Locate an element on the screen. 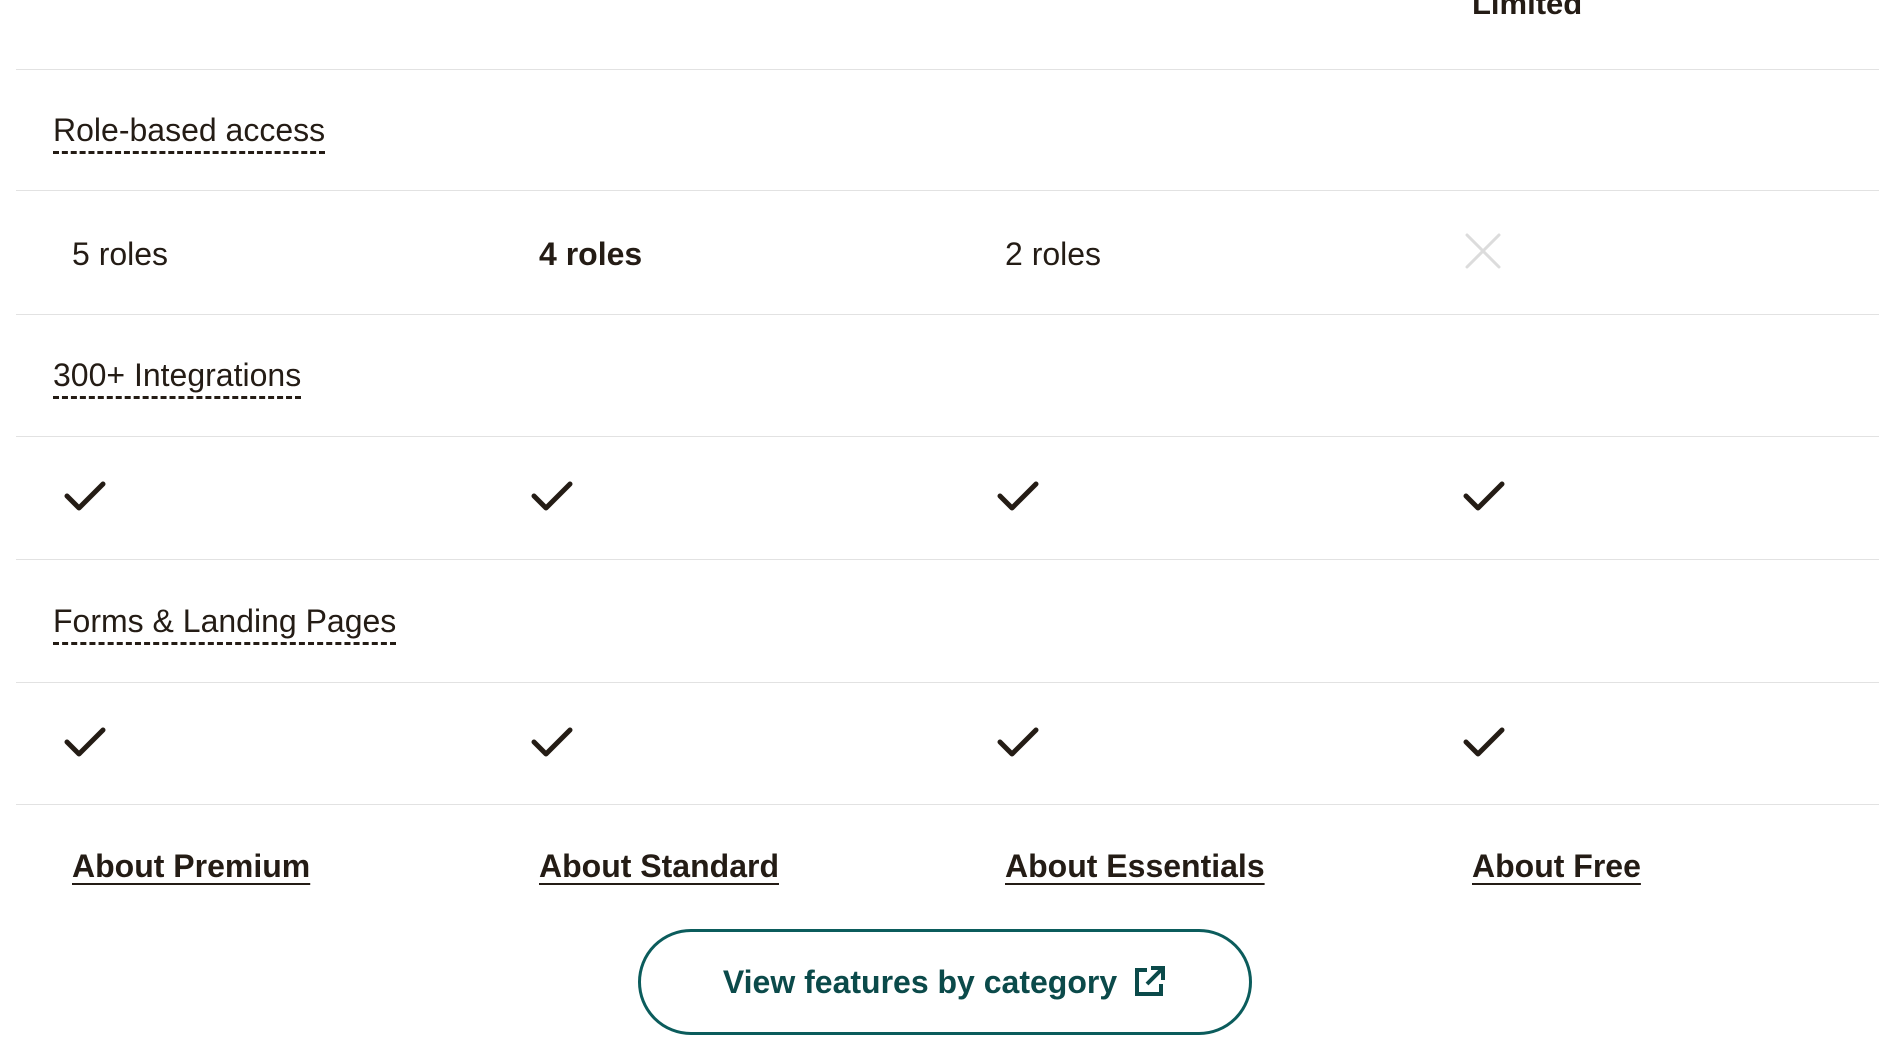  view-features-by-category-button: View features by category is located at coordinates (945, 982).